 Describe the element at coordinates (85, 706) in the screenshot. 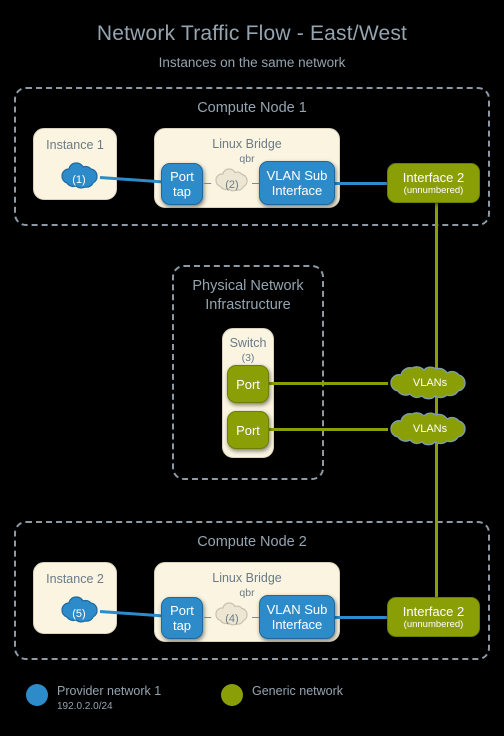

I see `legend-provider-subnet: 192.0.2.0/24` at that location.